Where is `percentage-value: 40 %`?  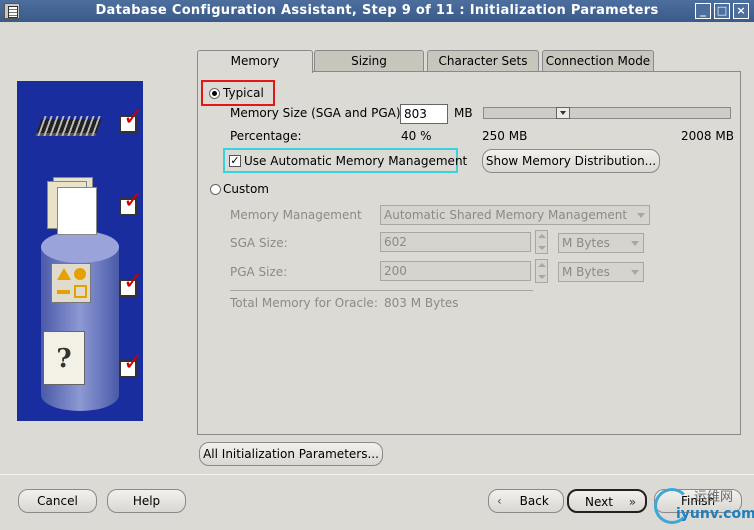
percentage-value: 40 % is located at coordinates (416, 136).